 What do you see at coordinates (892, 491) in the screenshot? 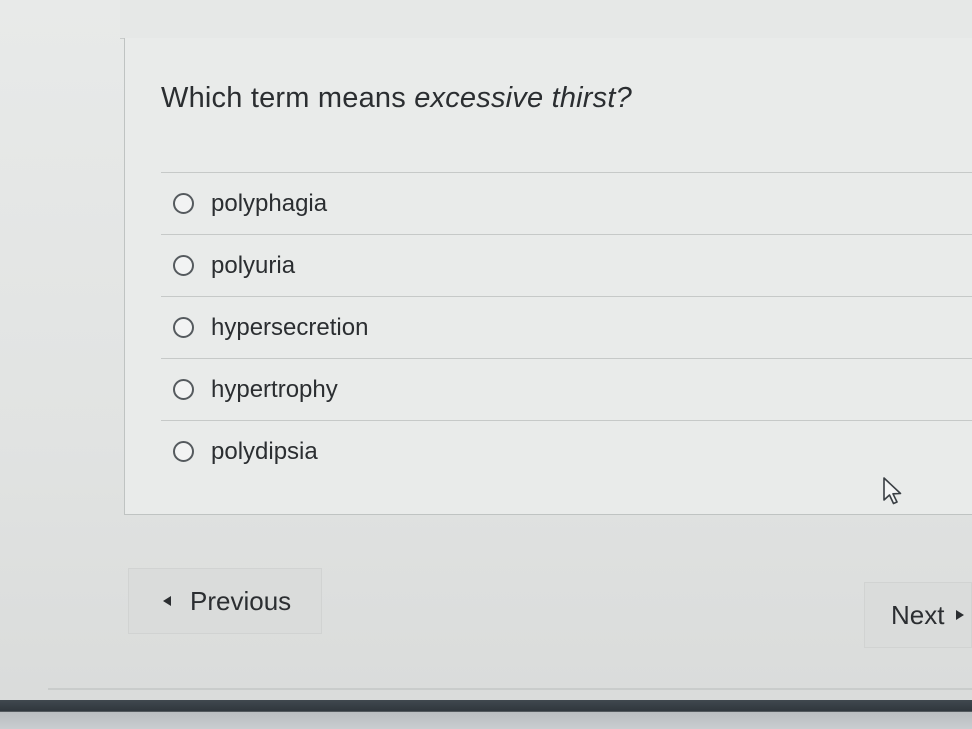
I see `mouse-pointer-icon` at bounding box center [892, 491].